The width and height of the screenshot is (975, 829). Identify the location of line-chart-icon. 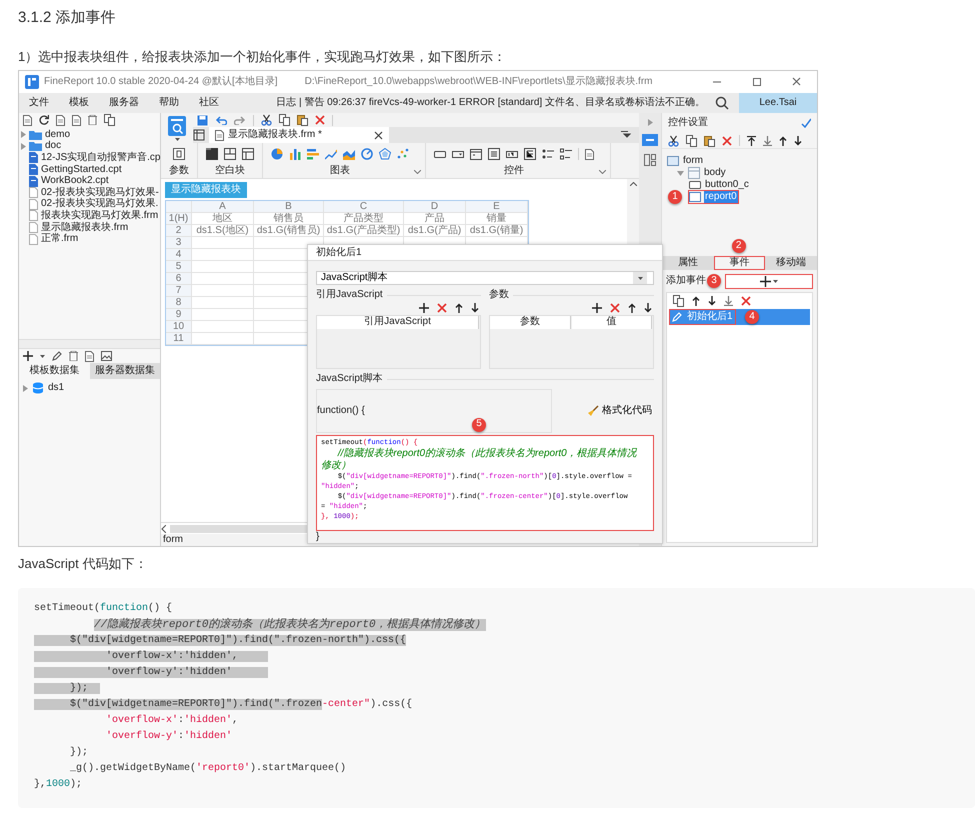
(331, 154).